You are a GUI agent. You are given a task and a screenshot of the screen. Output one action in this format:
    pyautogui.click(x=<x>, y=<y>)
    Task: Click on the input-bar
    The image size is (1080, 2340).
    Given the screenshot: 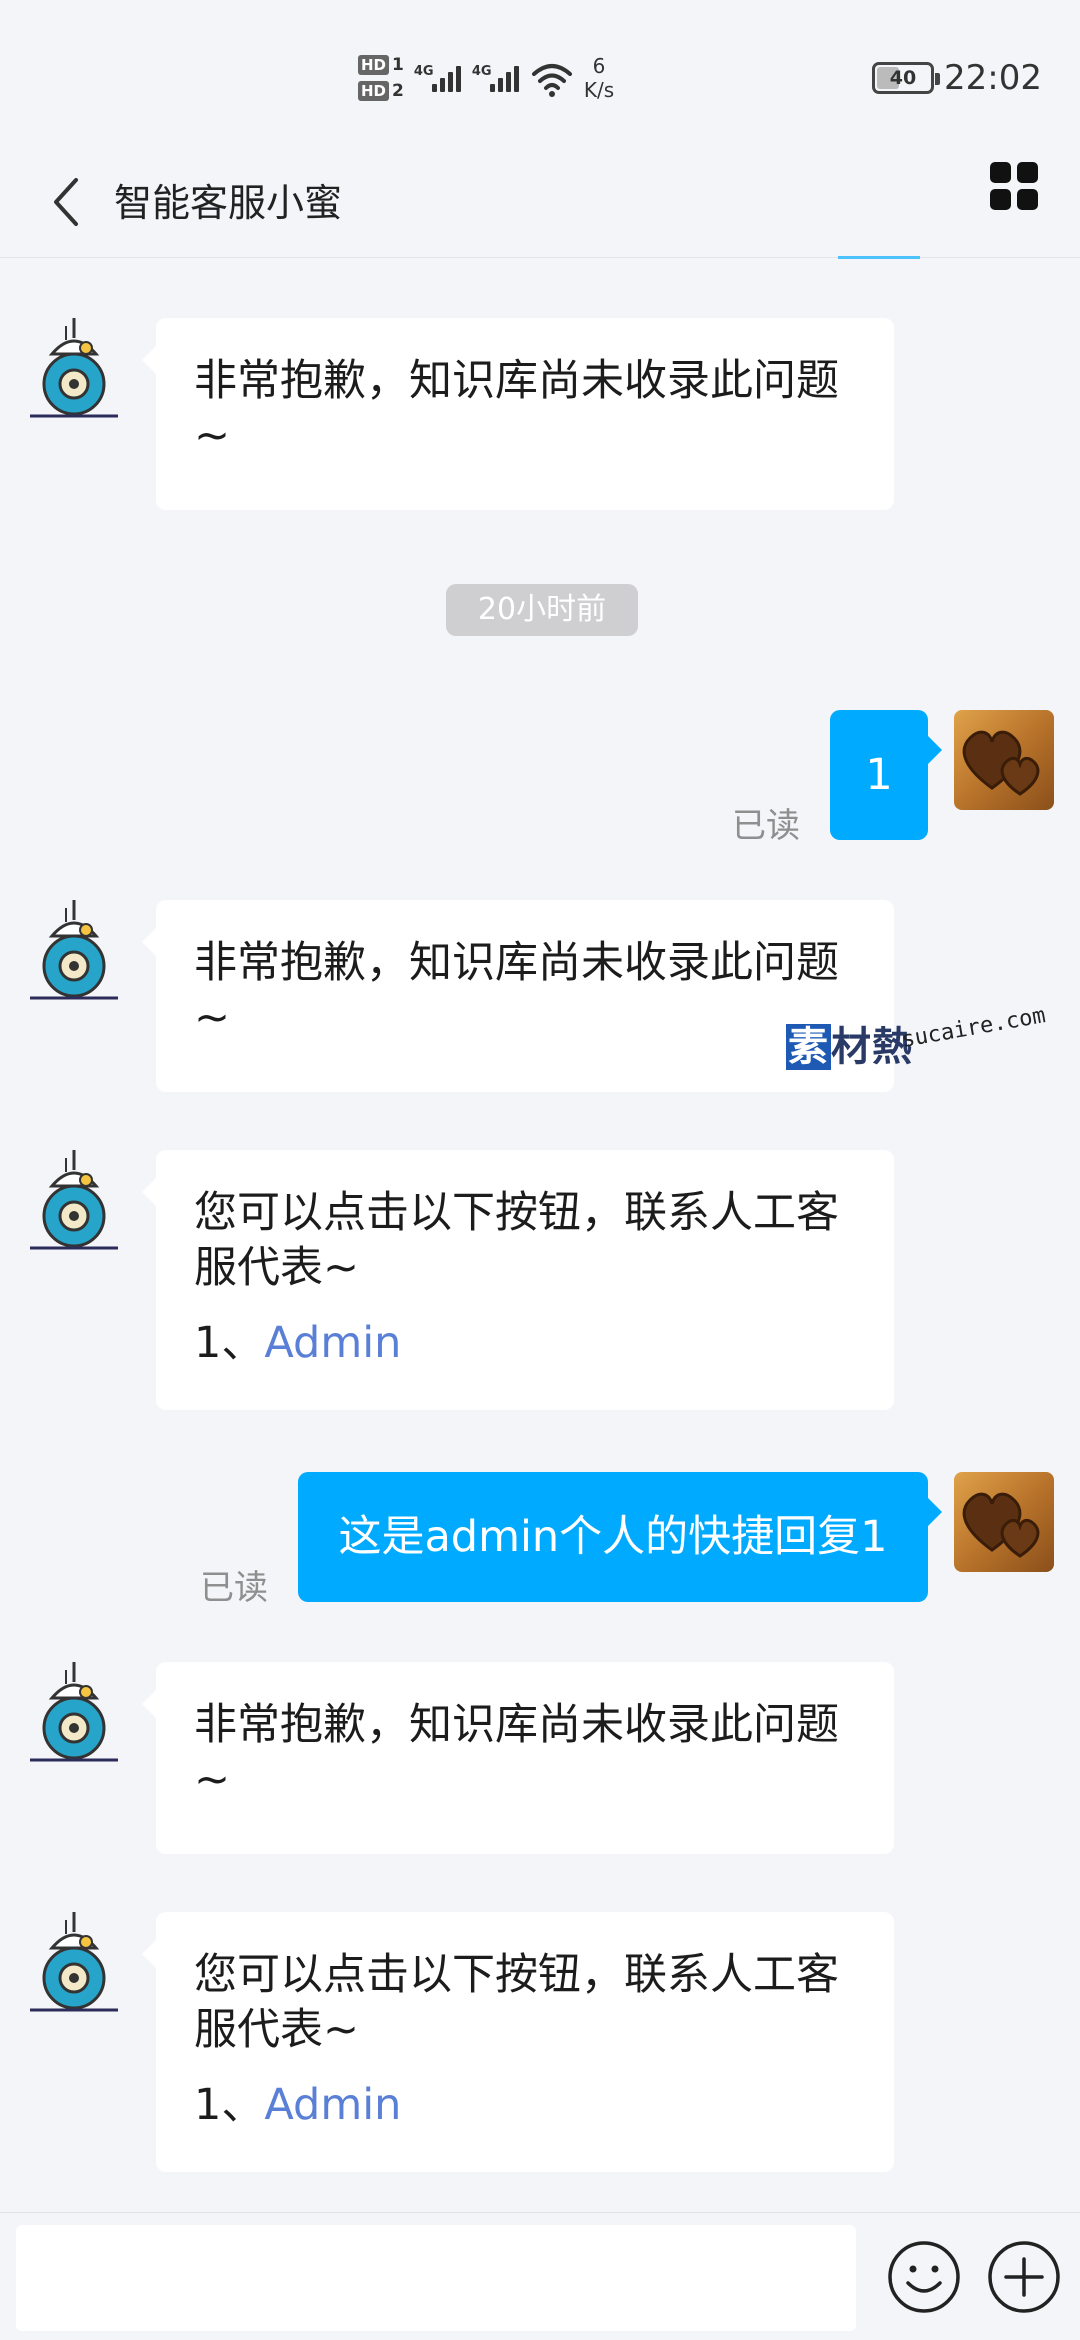 What is the action you would take?
    pyautogui.click(x=540, y=2276)
    